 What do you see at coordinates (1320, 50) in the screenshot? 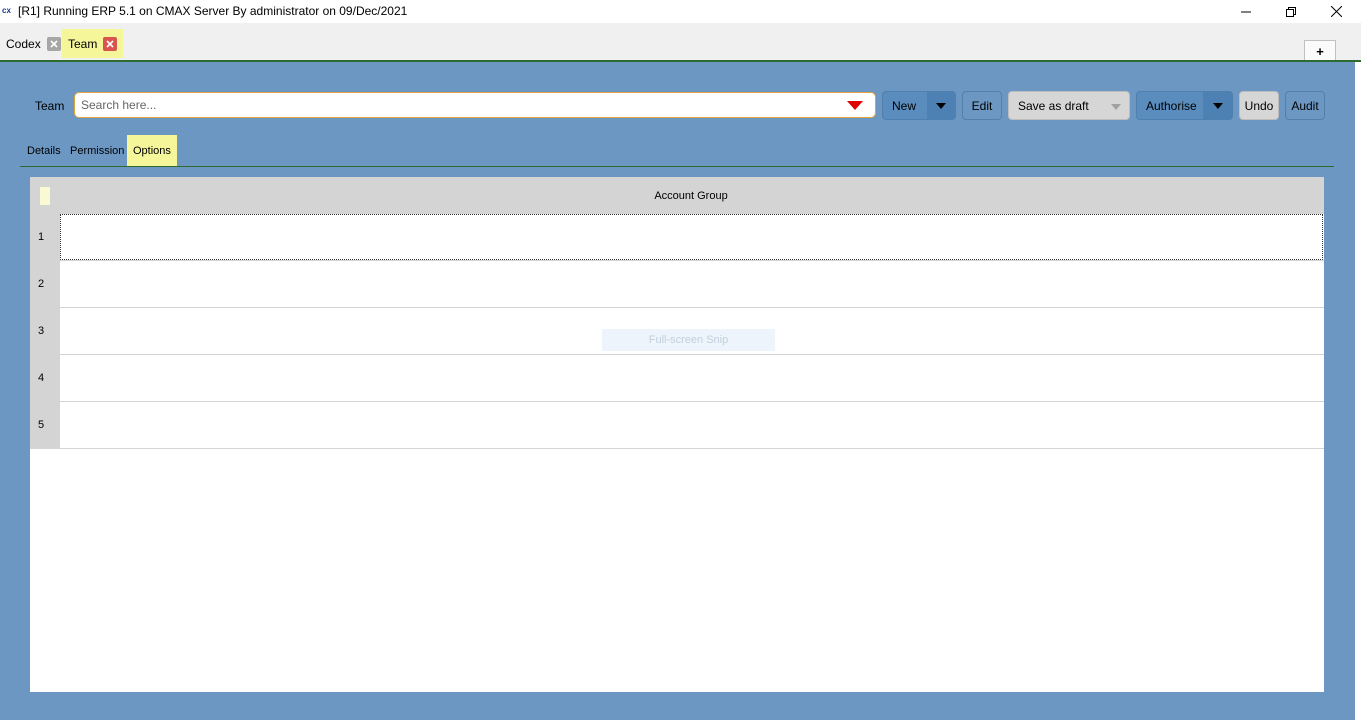
I see `add-tab-button: +` at bounding box center [1320, 50].